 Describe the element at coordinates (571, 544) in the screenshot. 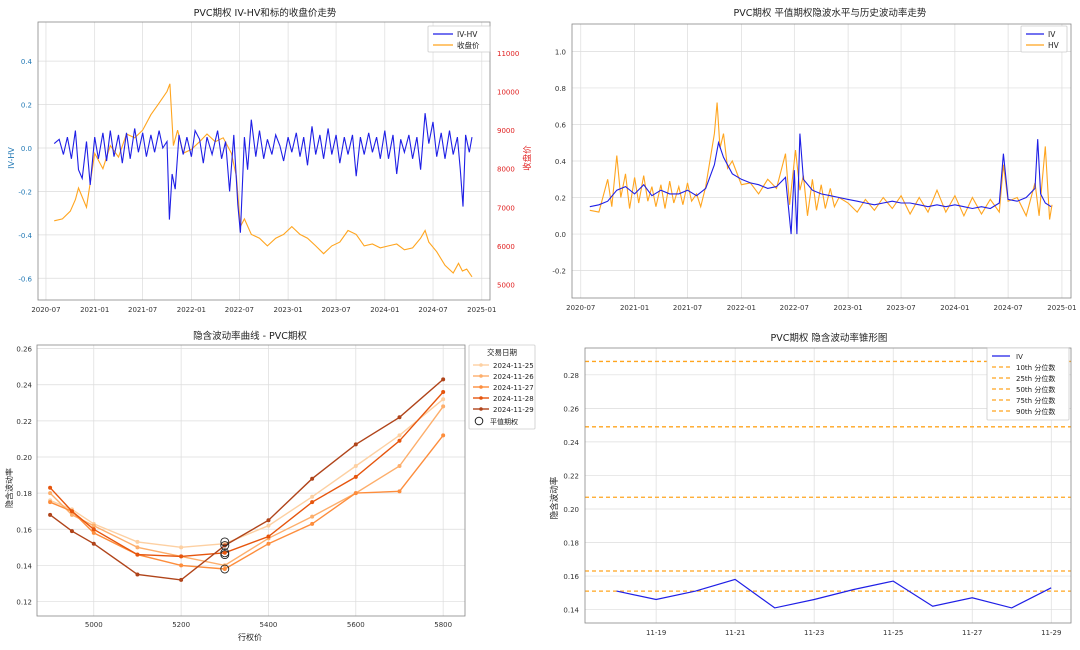

I see `y-tick-label: 0.18` at that location.